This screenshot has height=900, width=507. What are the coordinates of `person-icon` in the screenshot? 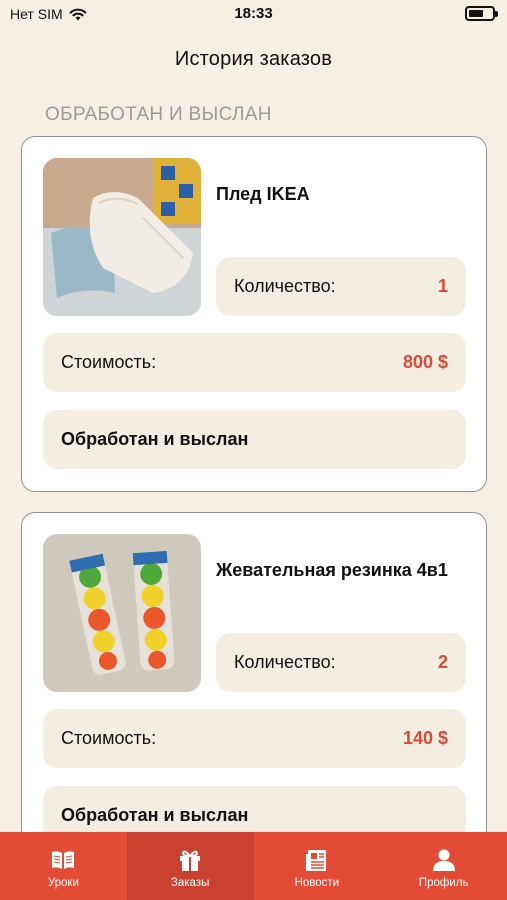 It's located at (443, 860).